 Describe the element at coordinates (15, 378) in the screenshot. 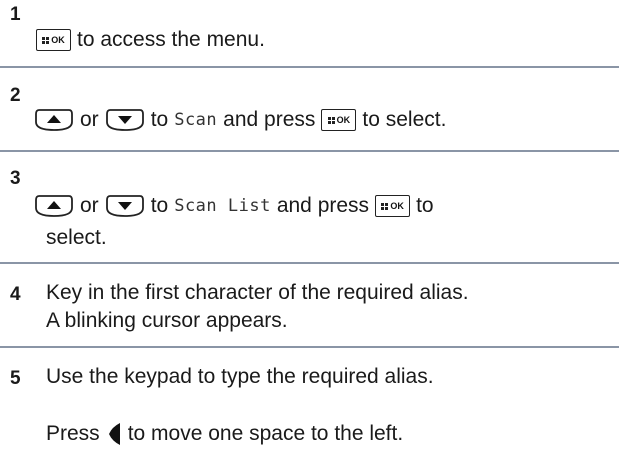

I see `step-number: 5` at that location.